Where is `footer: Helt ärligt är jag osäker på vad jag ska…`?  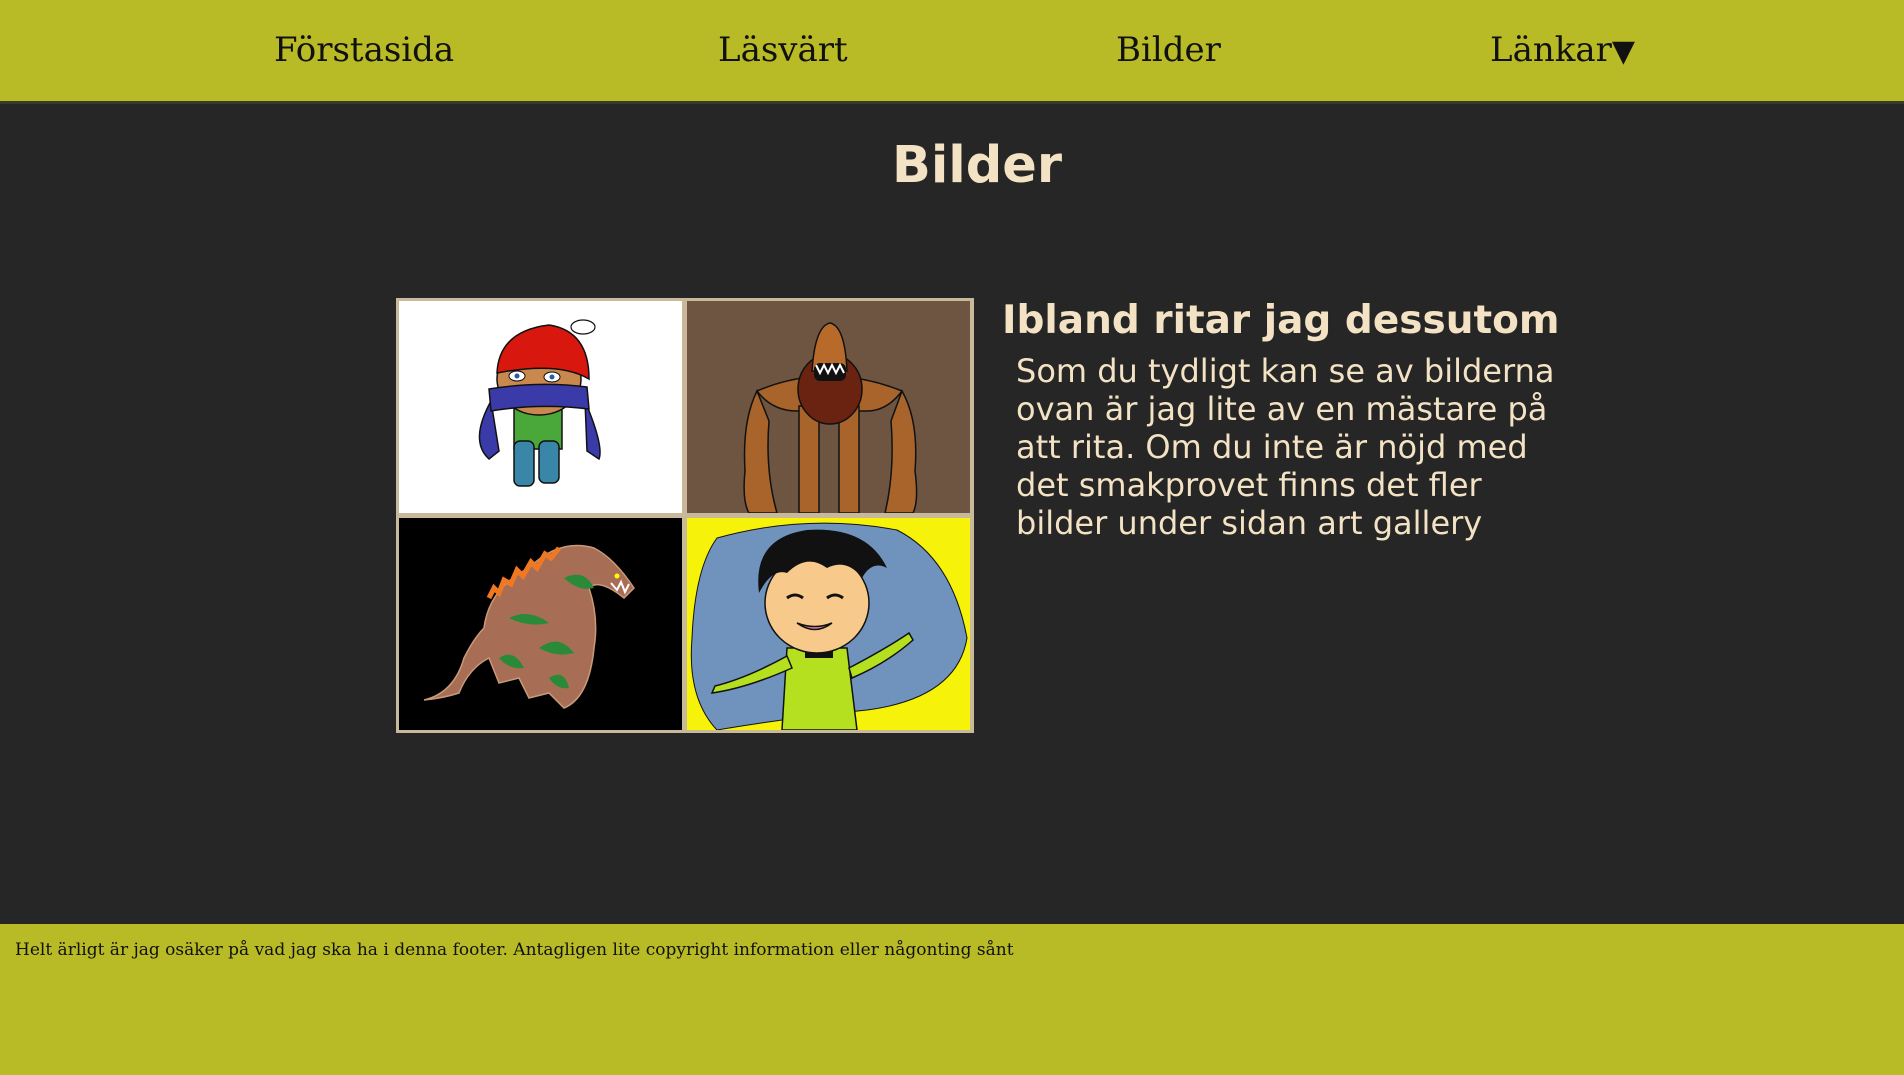 footer: Helt ärligt är jag osäker på vad jag ska… is located at coordinates (952, 999).